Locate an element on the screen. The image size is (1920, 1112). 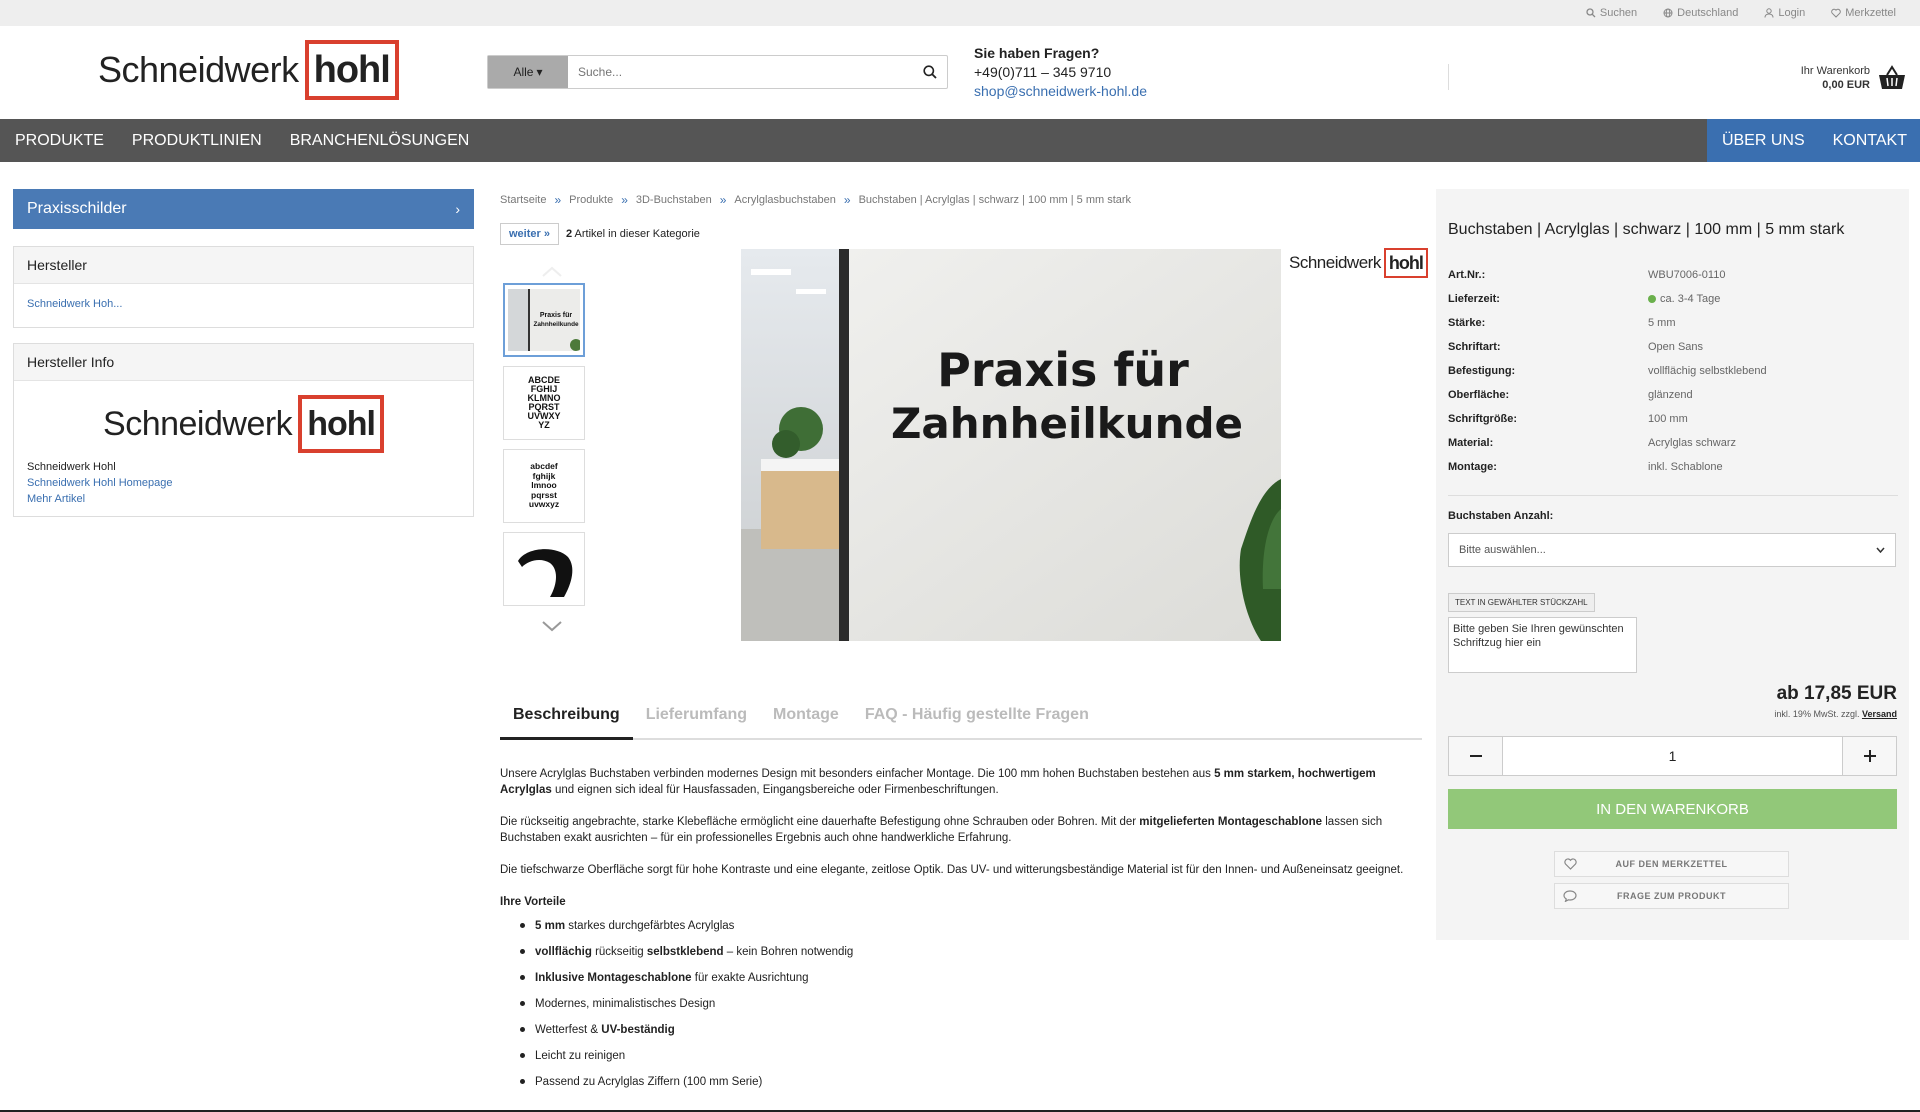
add-to-cart-button: IN DEN WARENKORB is located at coordinates (1672, 809).